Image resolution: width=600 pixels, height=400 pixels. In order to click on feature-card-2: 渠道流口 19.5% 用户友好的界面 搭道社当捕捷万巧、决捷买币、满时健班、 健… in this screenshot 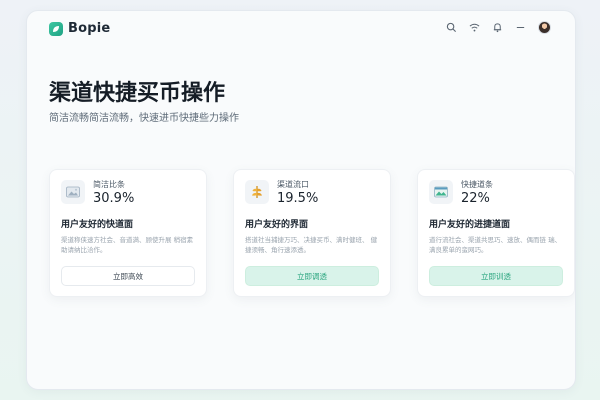, I will do `click(312, 233)`.